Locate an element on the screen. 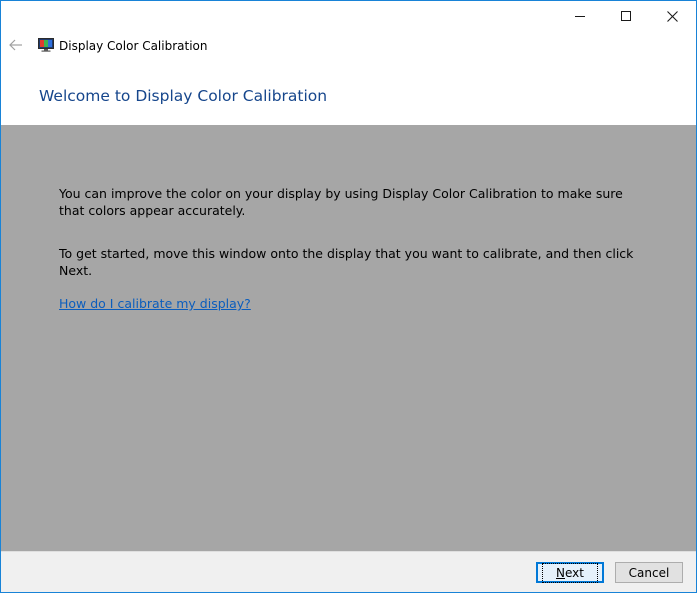 The height and width of the screenshot is (593, 697). minimize-icon is located at coordinates (579, 16).